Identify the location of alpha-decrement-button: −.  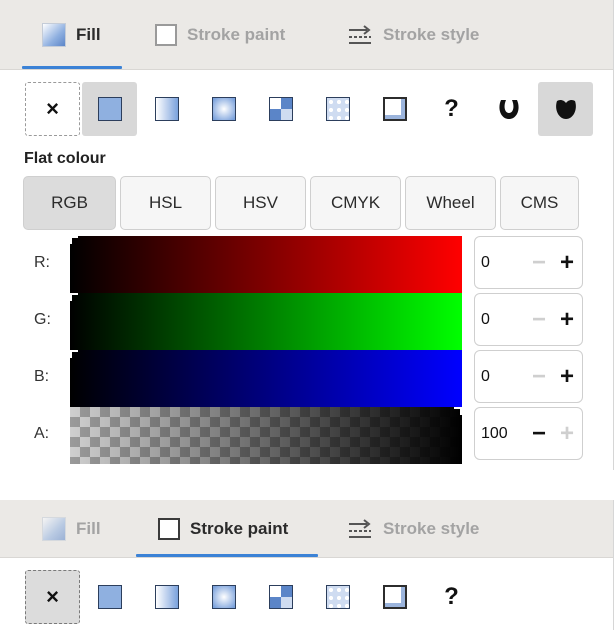
(539, 434).